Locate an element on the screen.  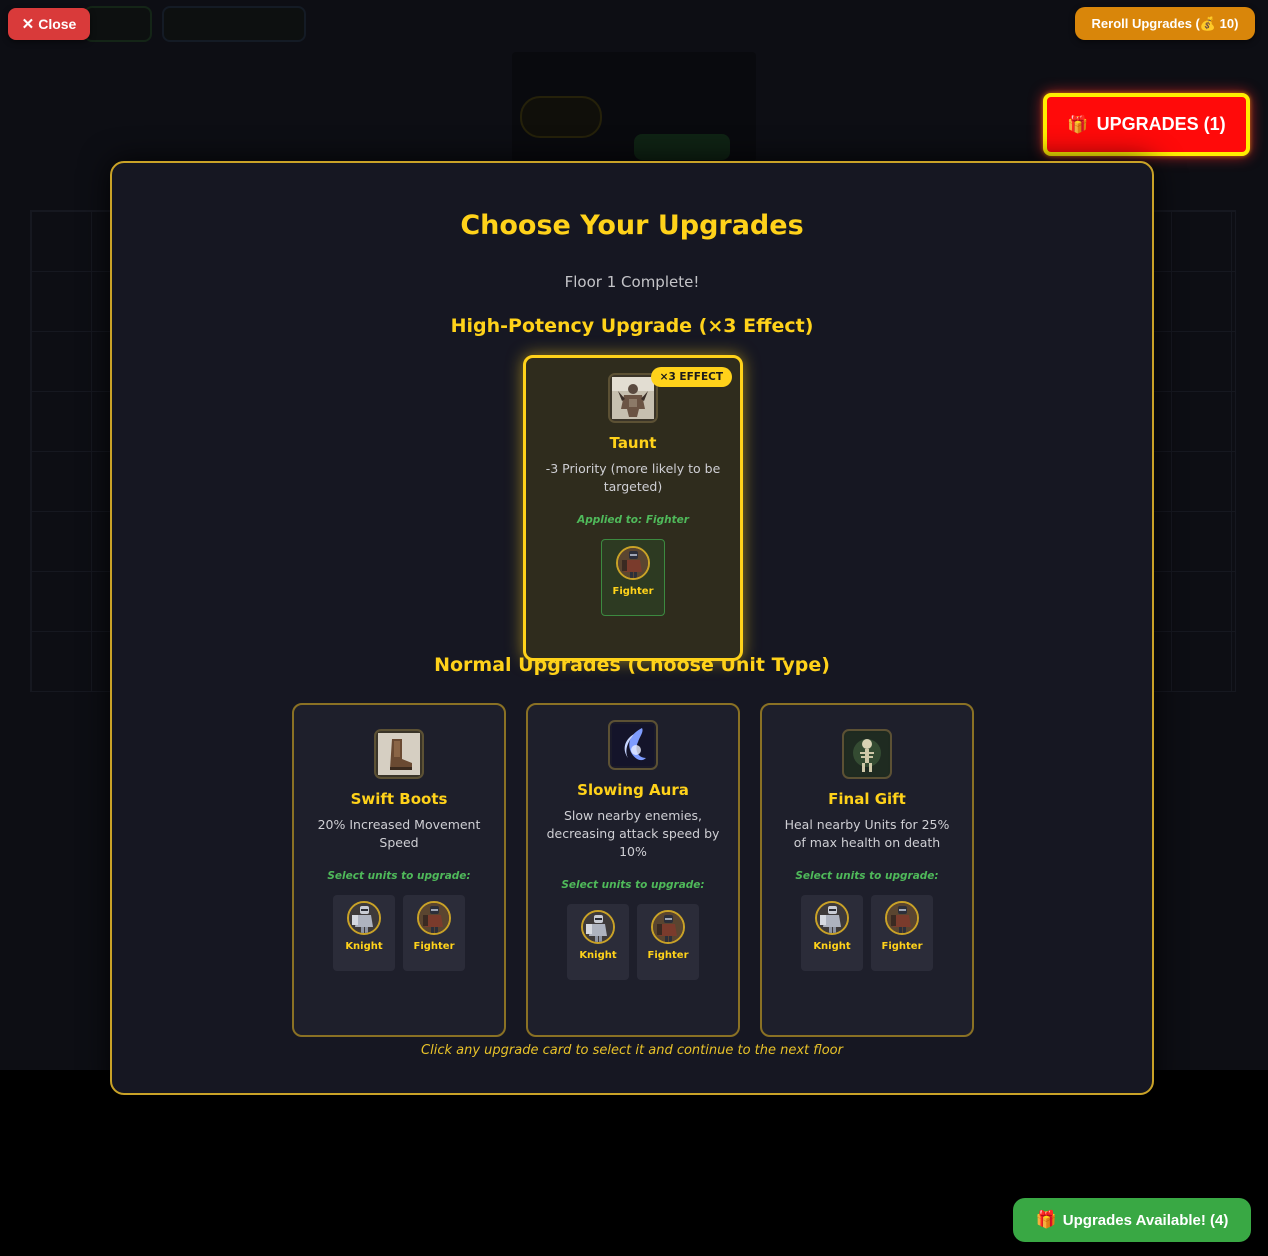
upgrade-name: Slowing Aura is located at coordinates (633, 790).